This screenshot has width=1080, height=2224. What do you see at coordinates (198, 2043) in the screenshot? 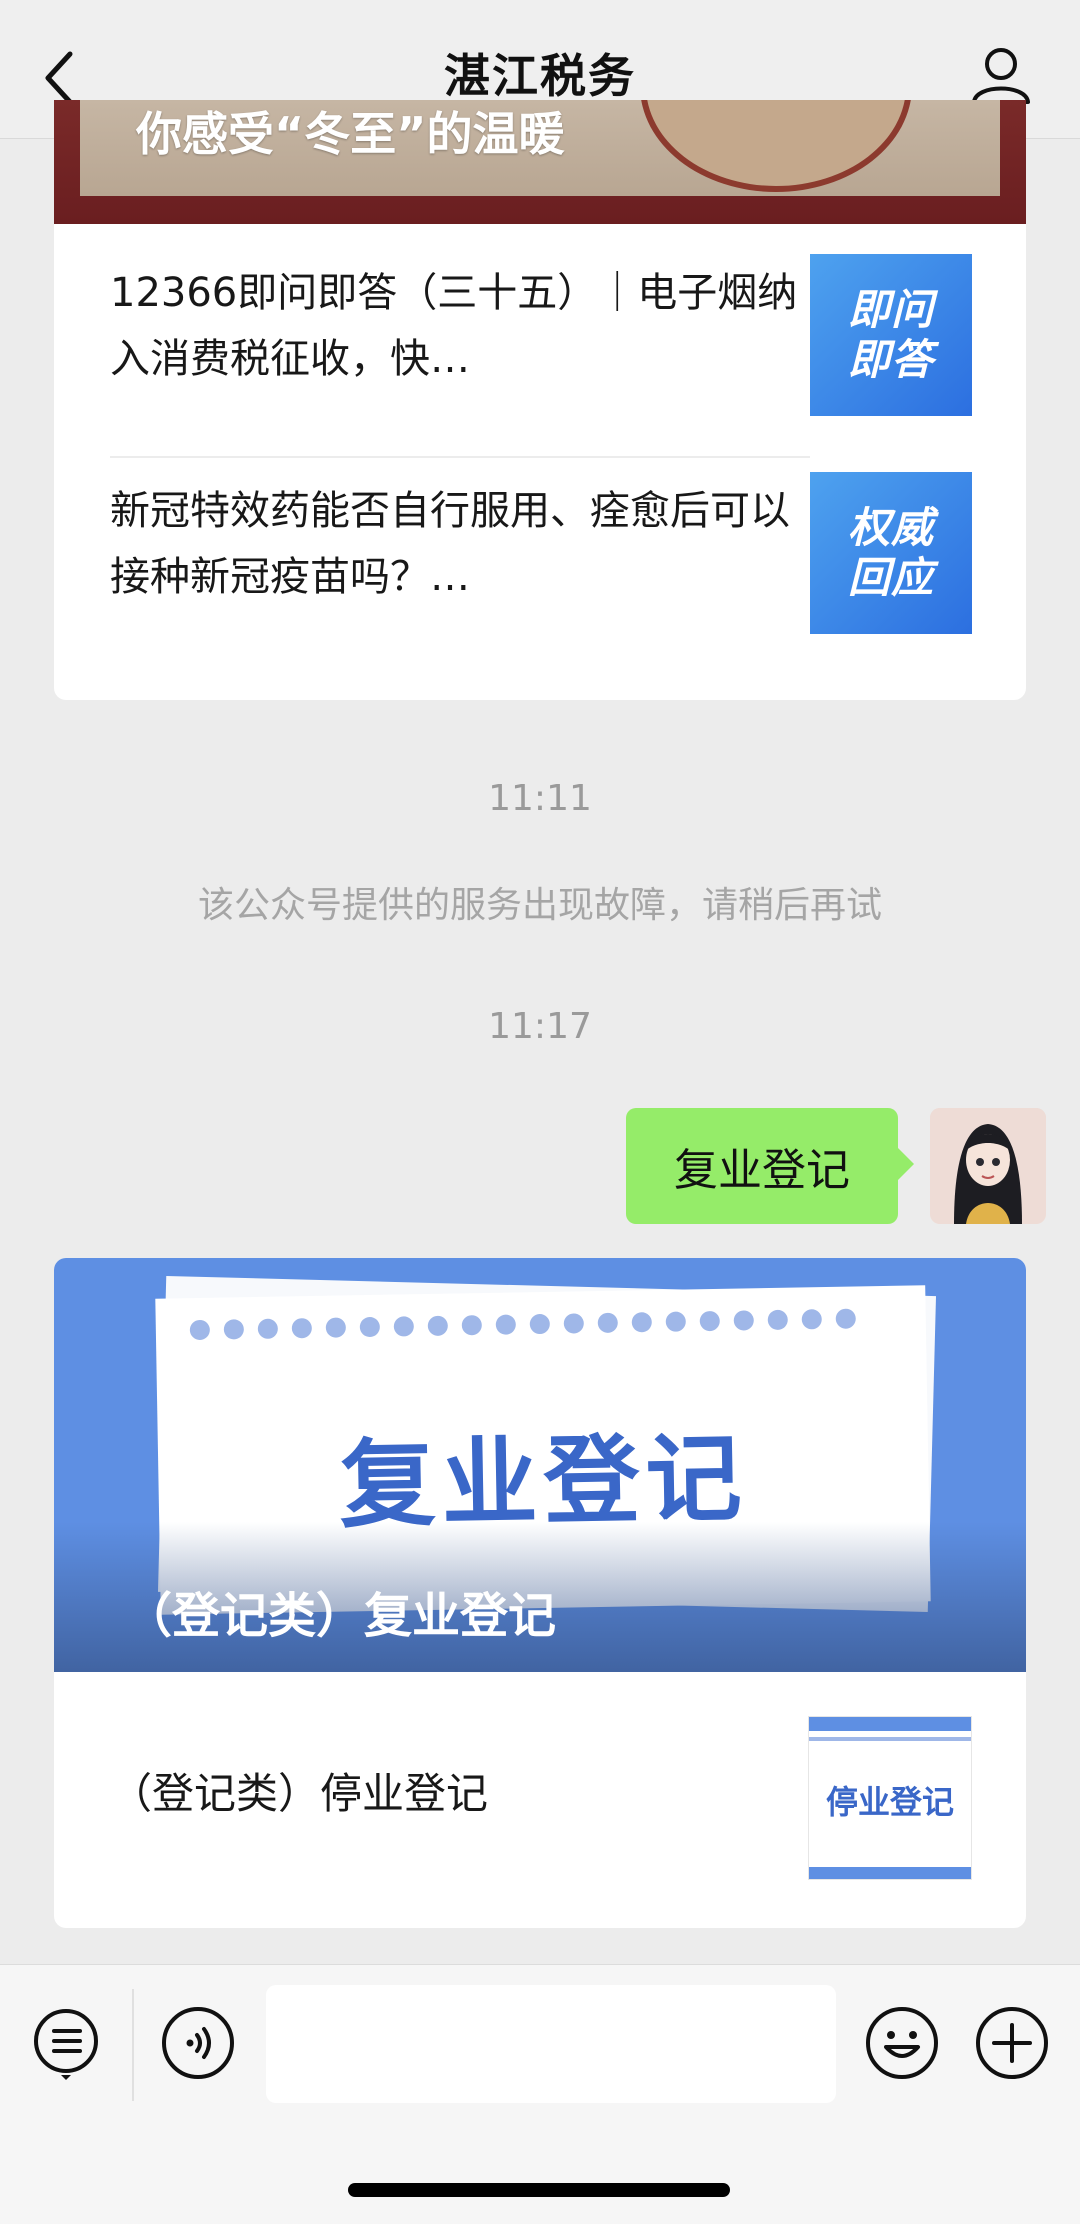
I see `voice-icon` at bounding box center [198, 2043].